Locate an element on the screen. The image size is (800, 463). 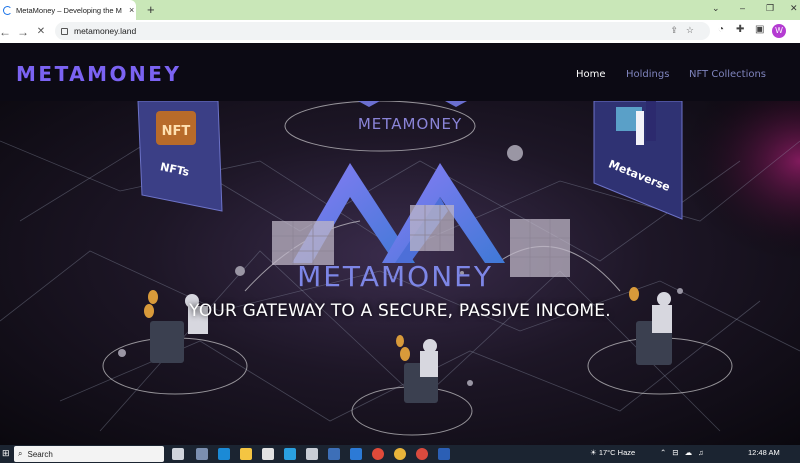
browser-tab-bar: MetaMoney – Developing the M × + ⌄ – ❐ ✕ is located at coordinates (400, 10).